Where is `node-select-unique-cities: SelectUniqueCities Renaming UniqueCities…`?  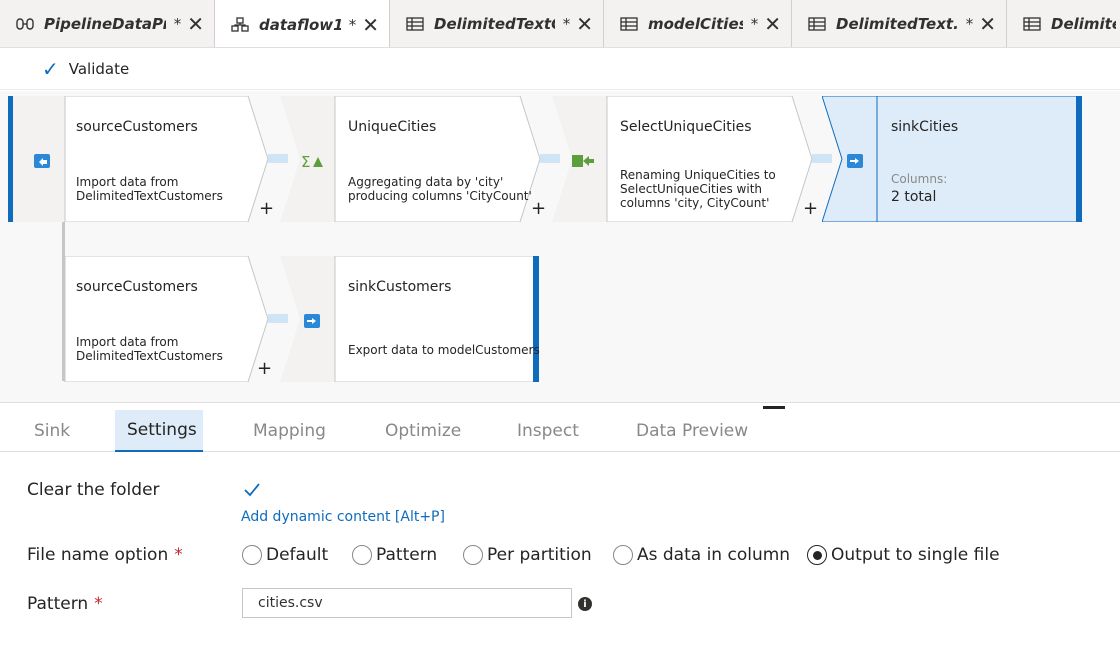
node-select-unique-cities: SelectUniqueCities Renaming UniqueCities… is located at coordinates (685, 159).